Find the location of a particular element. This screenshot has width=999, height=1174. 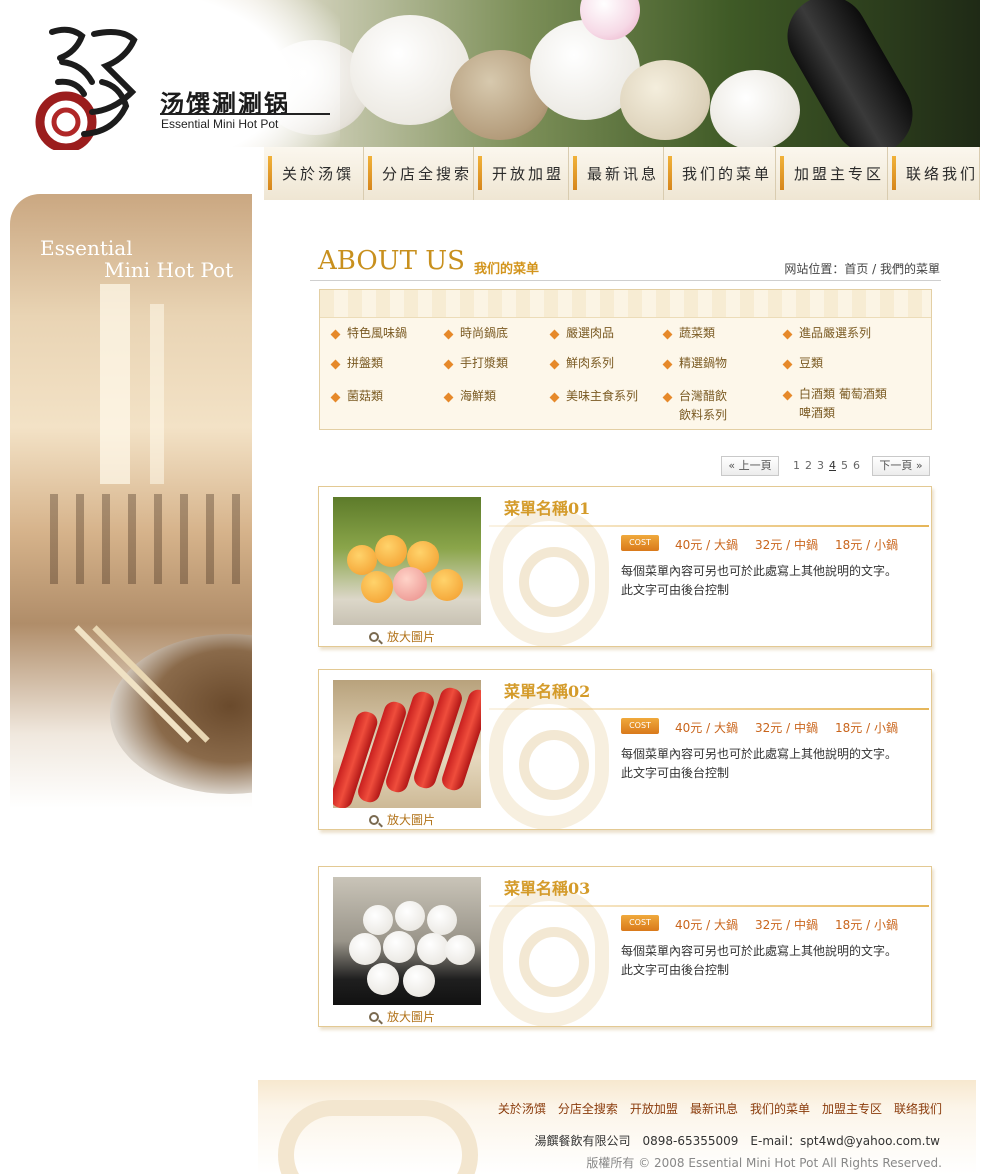

next-page-button: 下一頁 » is located at coordinates (901, 466).